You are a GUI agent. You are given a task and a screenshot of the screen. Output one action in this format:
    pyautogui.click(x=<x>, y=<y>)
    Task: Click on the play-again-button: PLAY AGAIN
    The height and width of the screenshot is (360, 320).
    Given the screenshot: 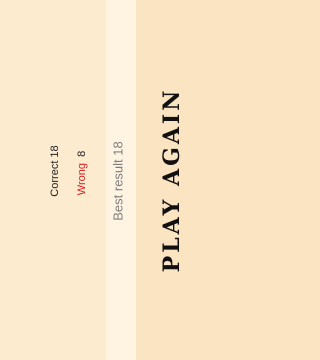 What is the action you would take?
    pyautogui.click(x=172, y=180)
    